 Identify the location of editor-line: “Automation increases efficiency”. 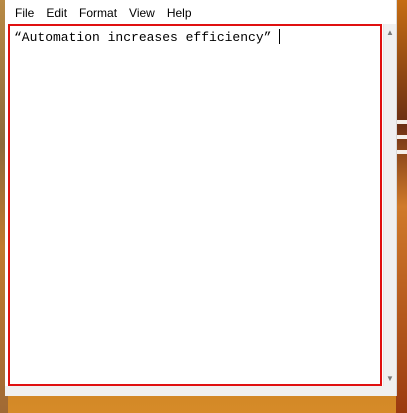
(147, 37).